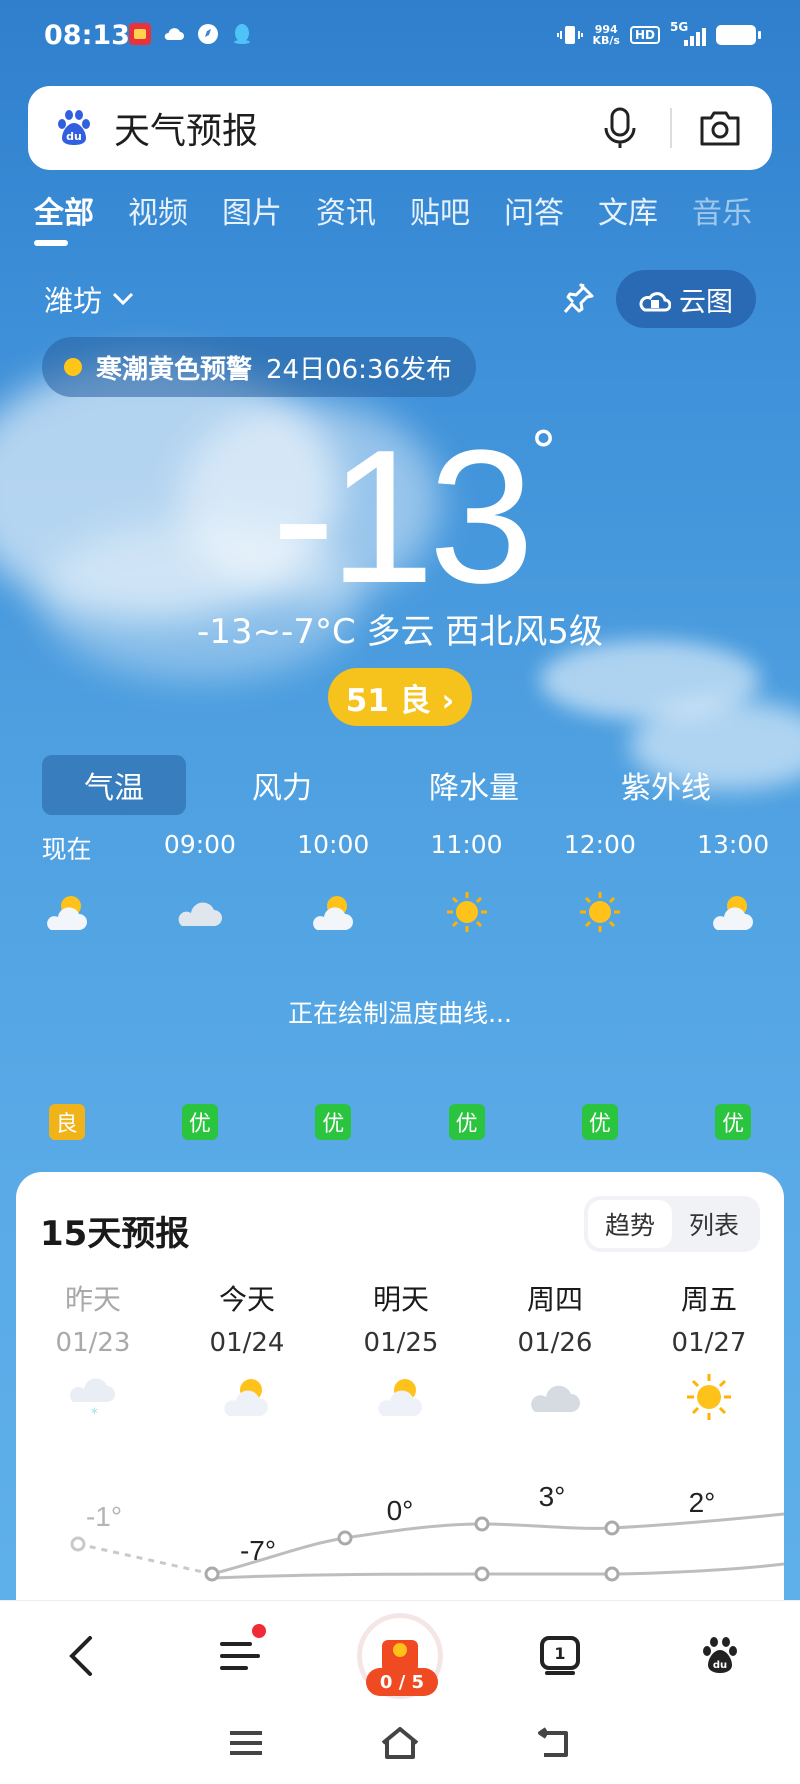  Describe the element at coordinates (722, 218) in the screenshot. I see `tab-music: 音乐` at that location.